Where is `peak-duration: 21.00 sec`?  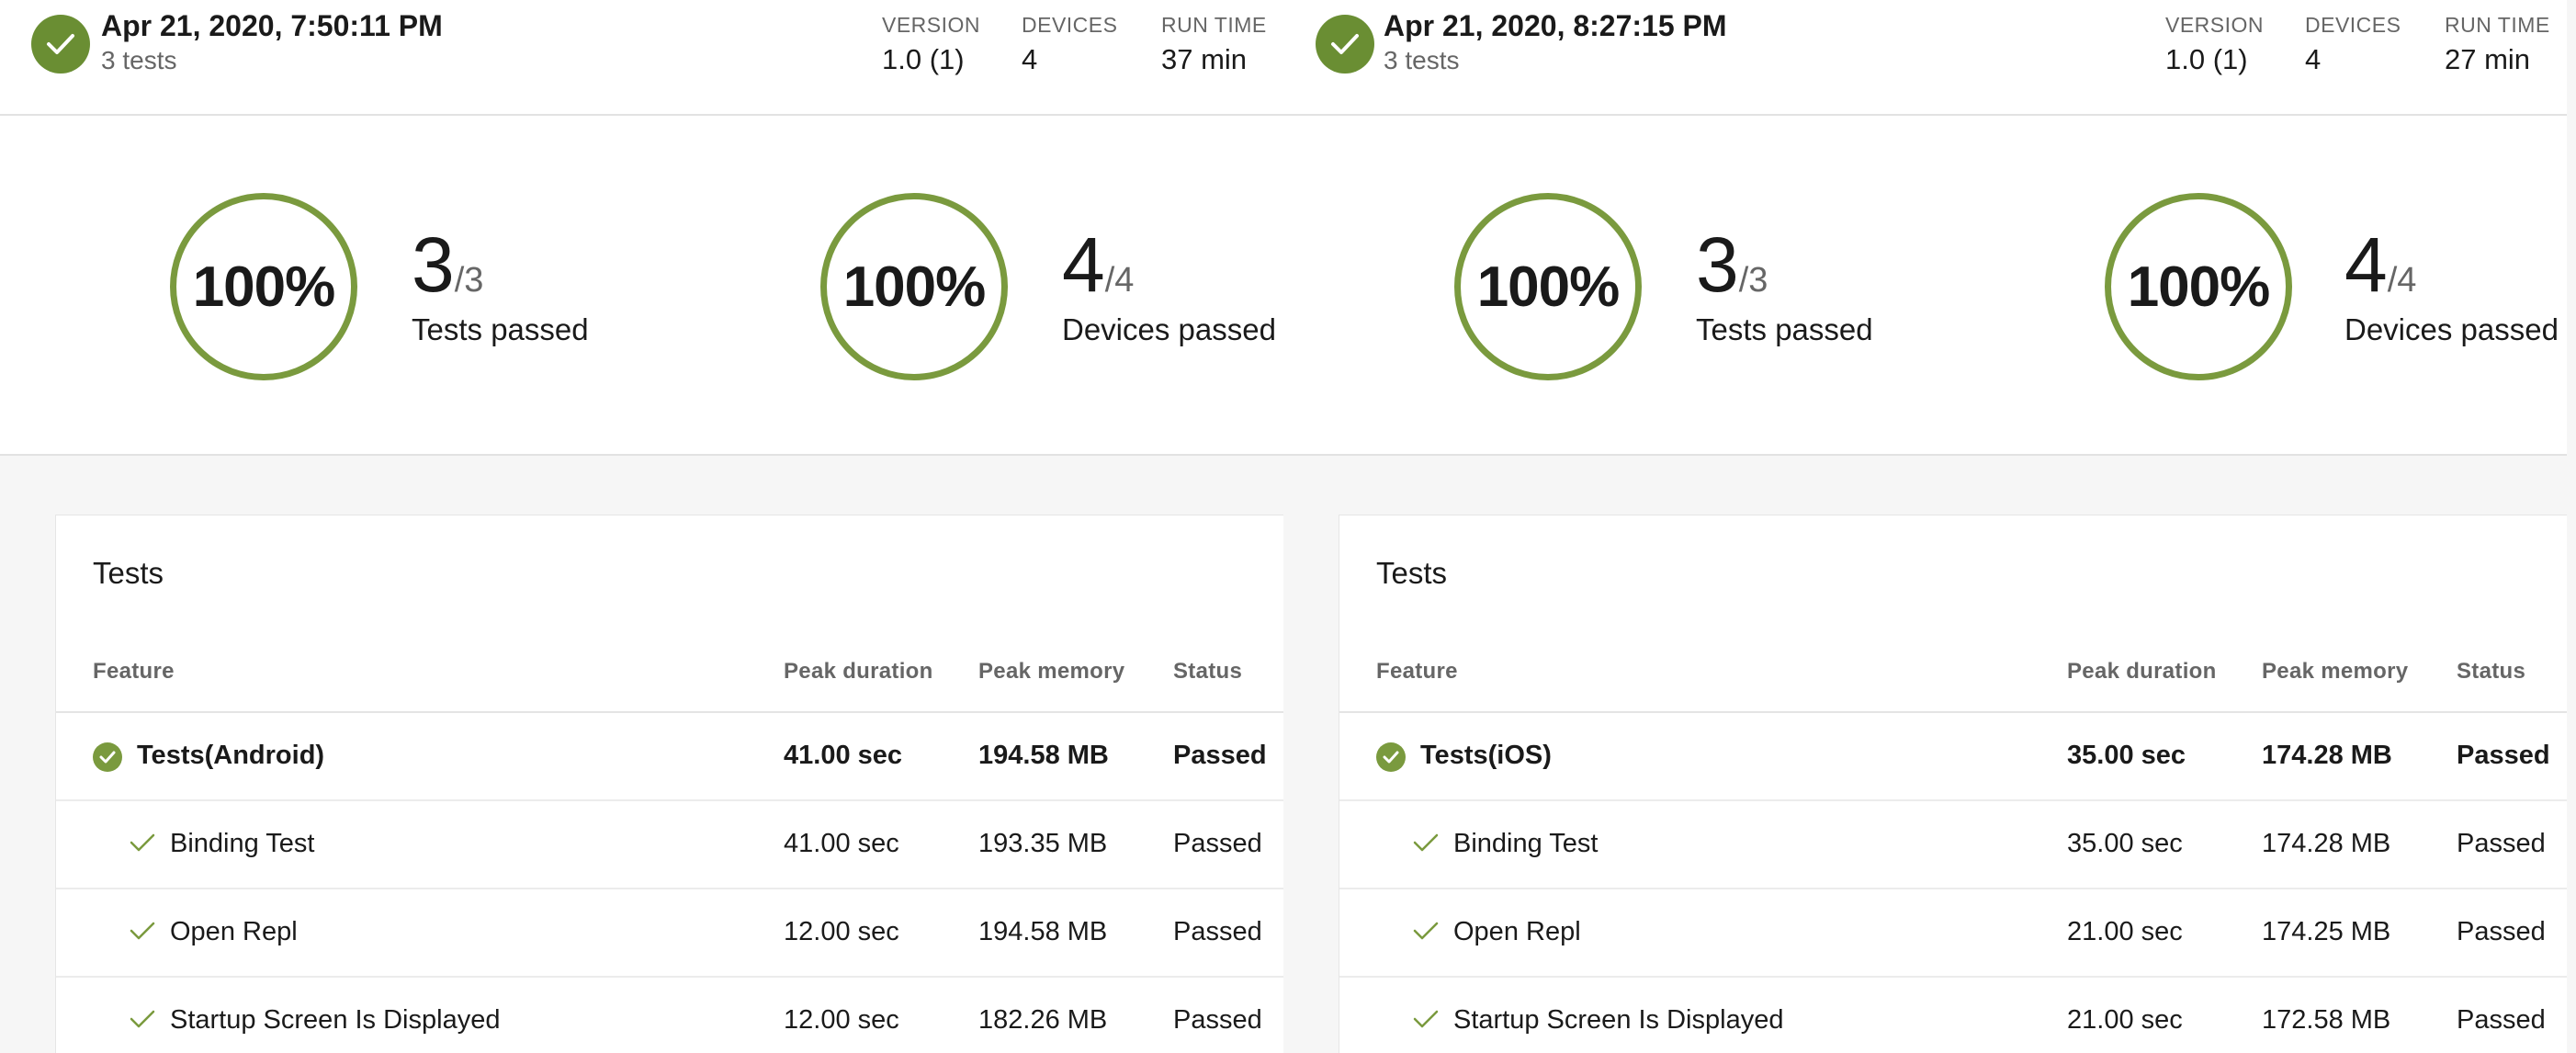 peak-duration: 21.00 sec is located at coordinates (2125, 1020).